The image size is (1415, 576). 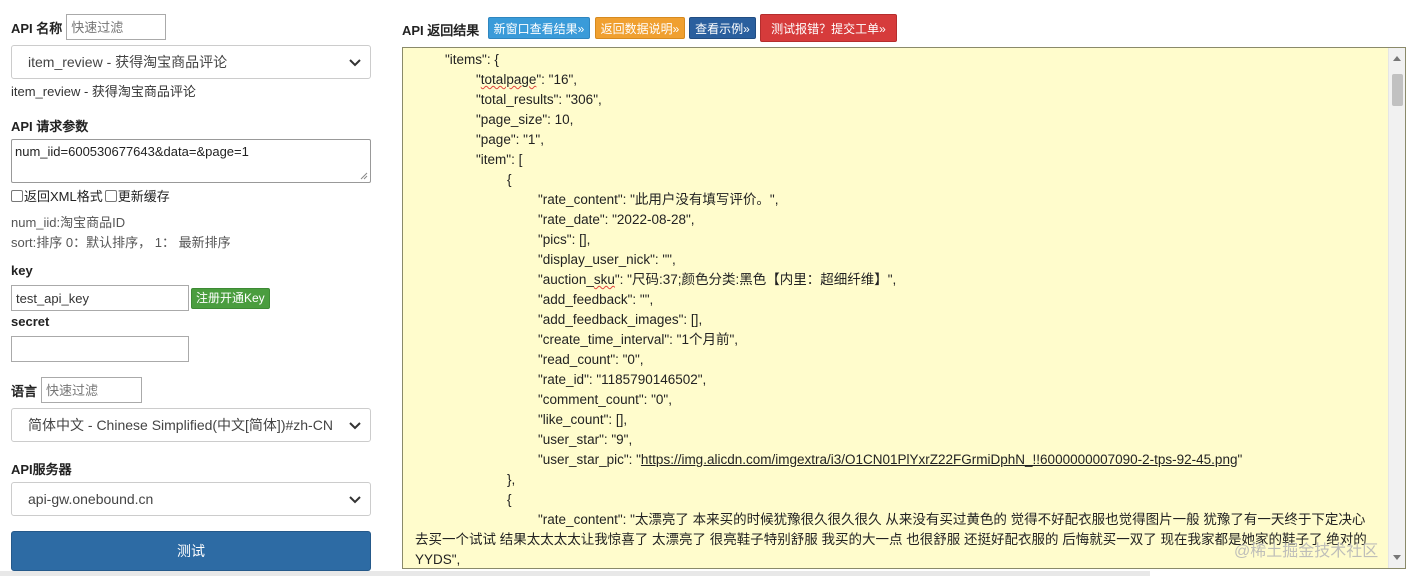 I want to click on watermark: @稀土掘金技术社区, so click(x=1306, y=551).